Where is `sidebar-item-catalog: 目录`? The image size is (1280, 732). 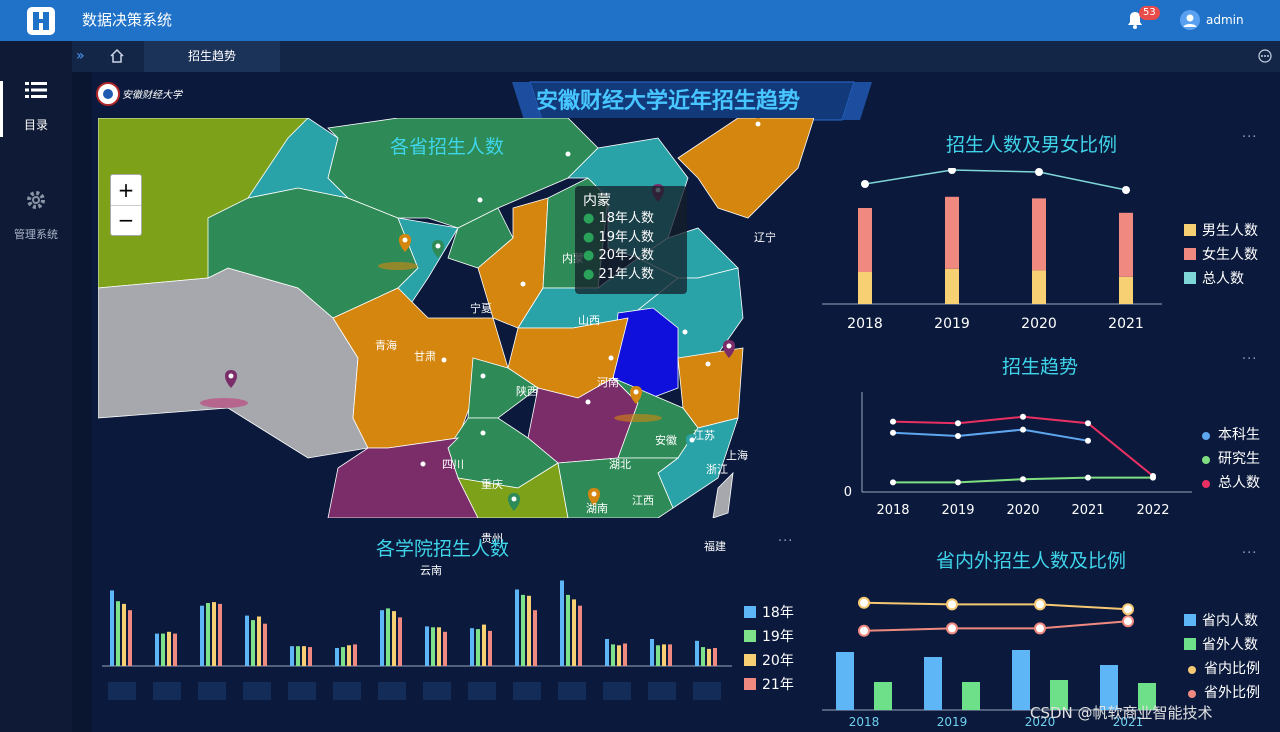 sidebar-item-catalog: 目录 is located at coordinates (36, 107).